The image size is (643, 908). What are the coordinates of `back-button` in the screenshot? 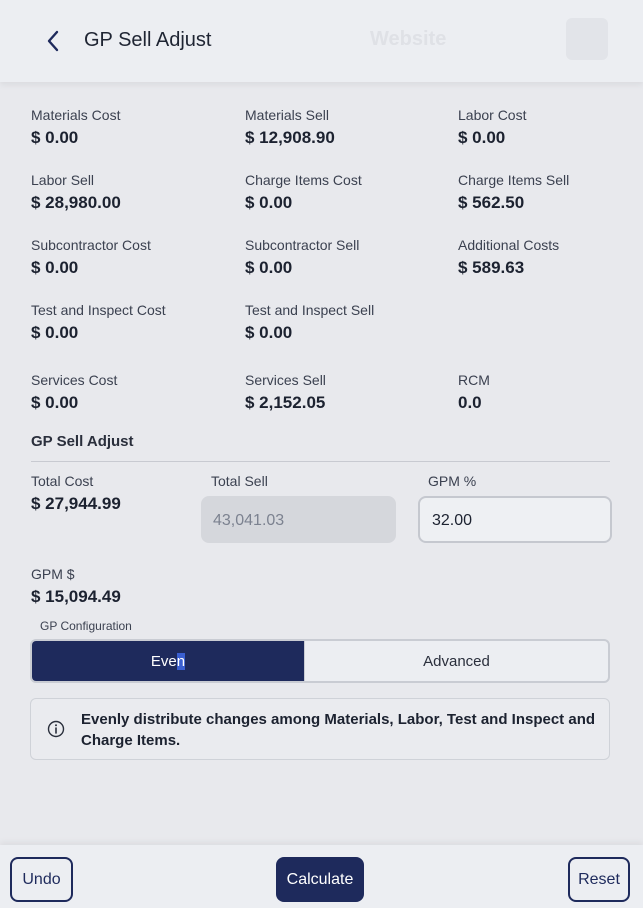 It's located at (53, 41).